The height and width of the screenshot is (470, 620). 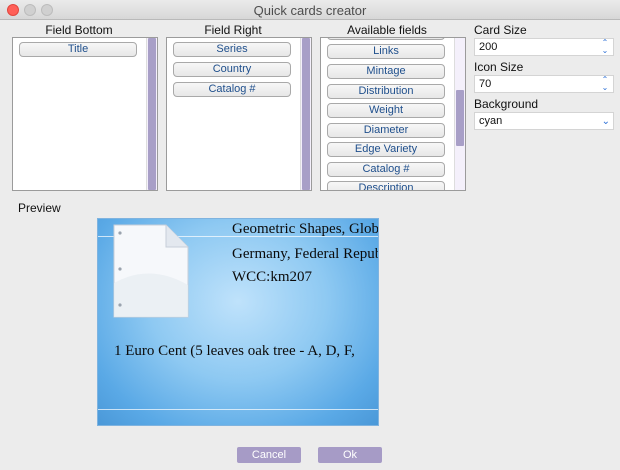 I want to click on icon-size-field: 70 ⌃ ⌄, so click(x=544, y=84).